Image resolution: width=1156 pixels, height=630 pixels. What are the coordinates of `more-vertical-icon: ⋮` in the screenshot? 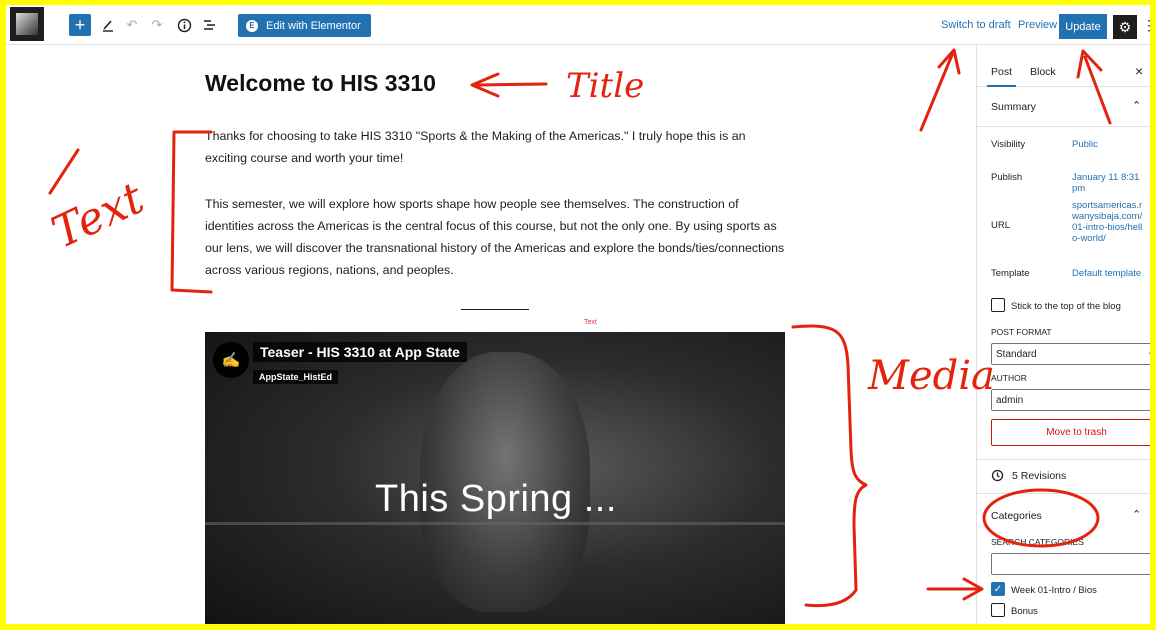 It's located at (1149, 25).